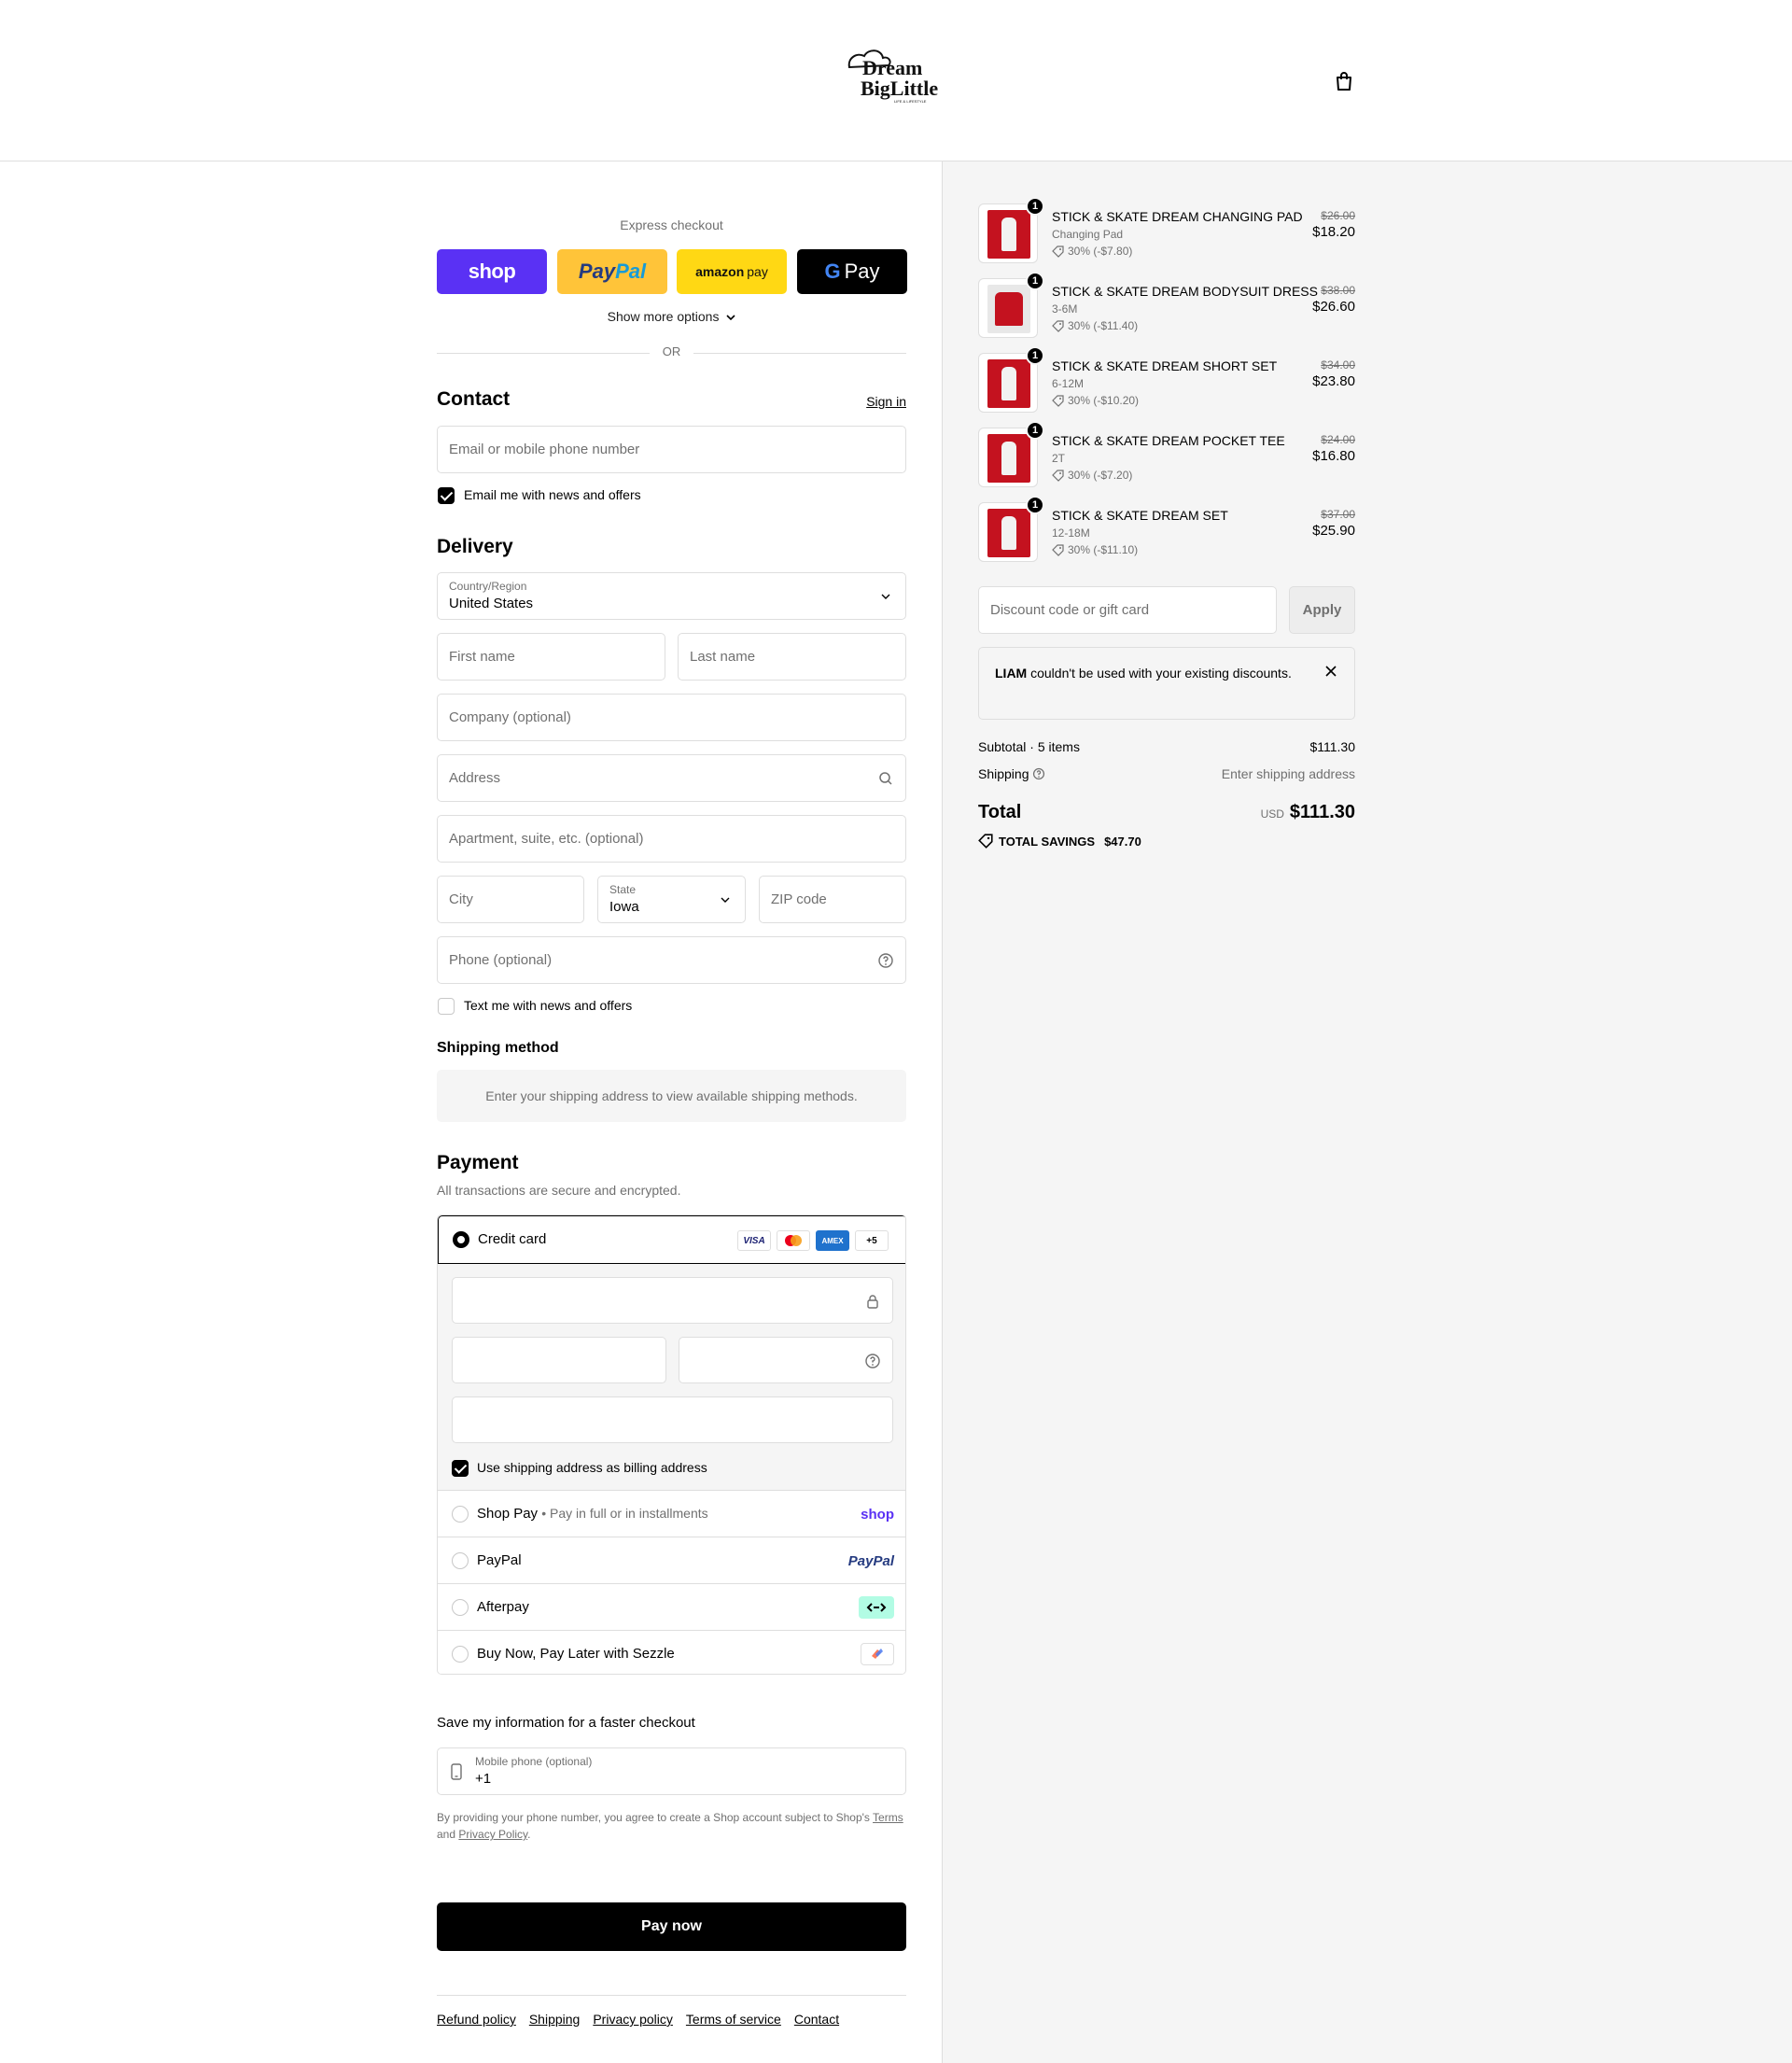  I want to click on credit-card-form: Use shipping address as billing address, so click(671, 1377).